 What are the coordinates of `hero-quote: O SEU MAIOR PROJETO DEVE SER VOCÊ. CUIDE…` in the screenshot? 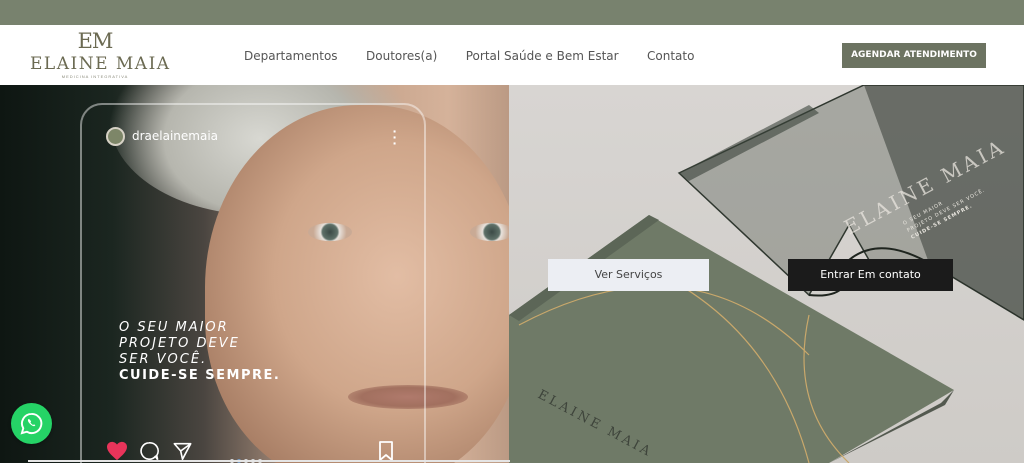 It's located at (199, 352).